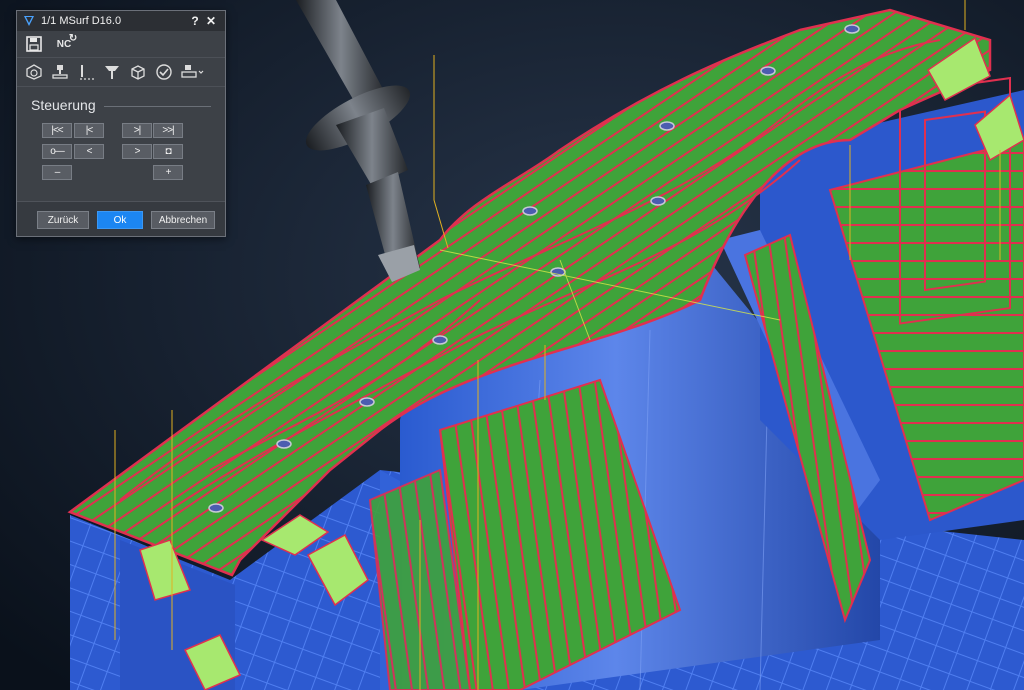 This screenshot has width=1024, height=690. What do you see at coordinates (34, 72) in the screenshot?
I see `part-view-icon` at bounding box center [34, 72].